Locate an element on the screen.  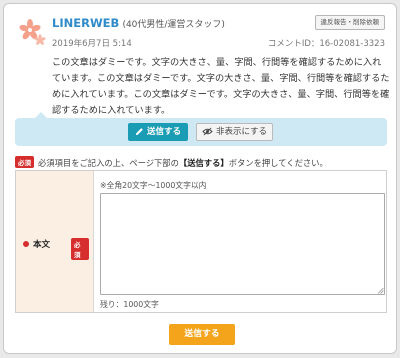
field-required-badge: 必須 is located at coordinates (80, 249).